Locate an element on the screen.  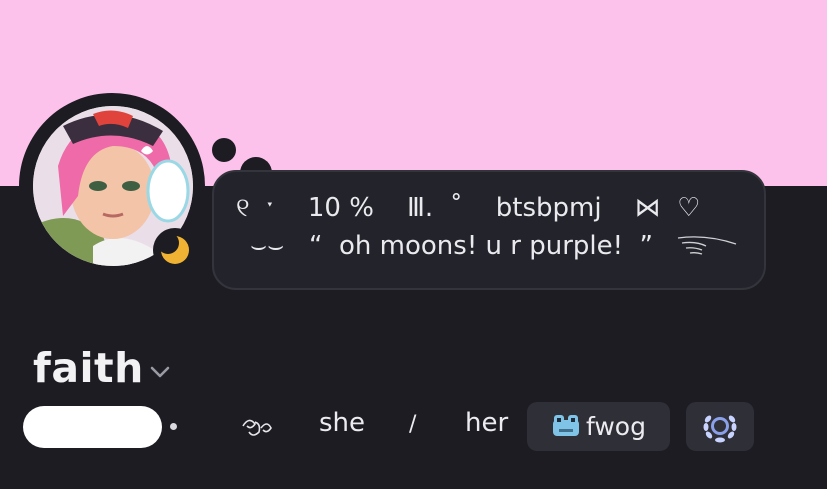
chevron-down-icon is located at coordinates (160, 372).